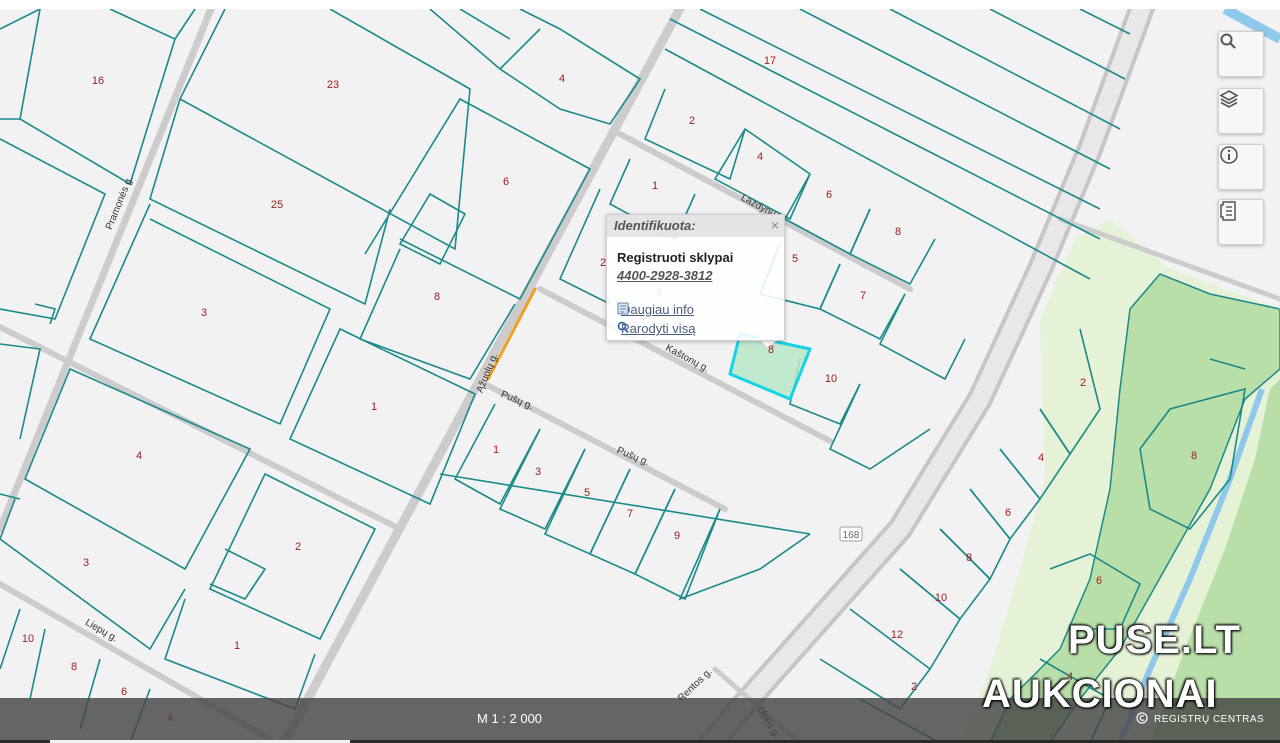 The height and width of the screenshot is (743, 1280). I want to click on parcel-number-label: 23, so click(333, 85).